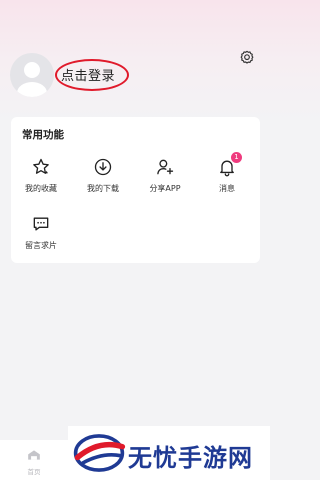 The width and height of the screenshot is (320, 480). I want to click on chat-icon, so click(41, 224).